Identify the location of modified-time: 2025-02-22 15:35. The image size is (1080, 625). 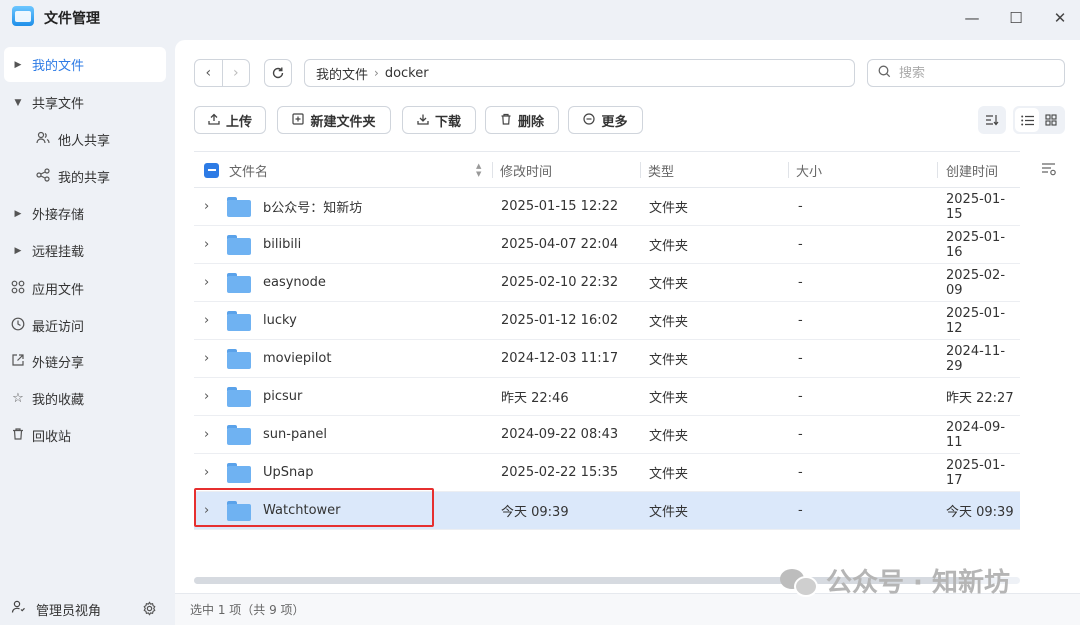
(560, 472).